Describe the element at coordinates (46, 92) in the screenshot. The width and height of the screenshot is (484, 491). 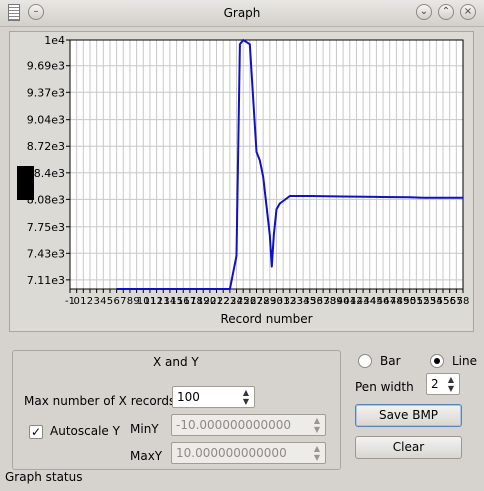
I see `y-tick-label: 9.37e3` at that location.